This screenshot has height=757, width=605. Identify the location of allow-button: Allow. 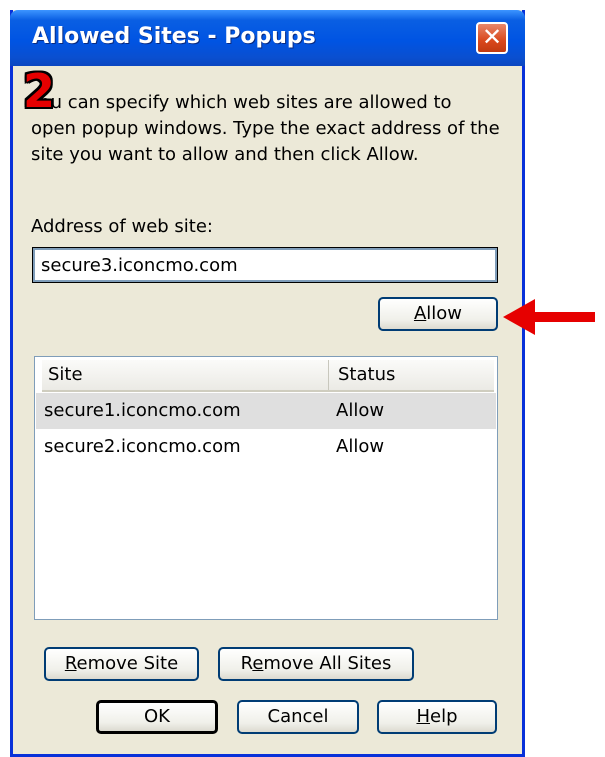
(438, 314).